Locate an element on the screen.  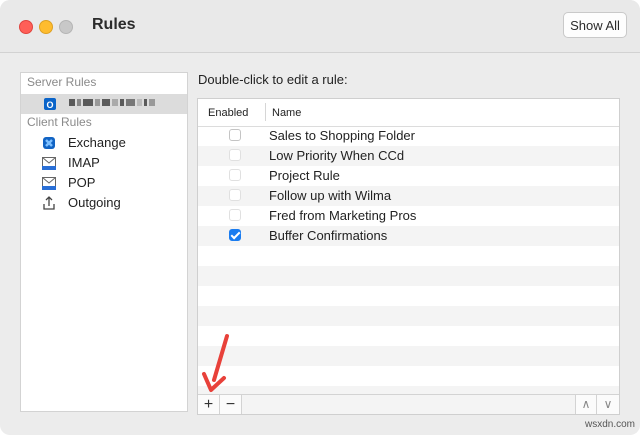
rule-name: Low Priority When CCd is located at coordinates (337, 155).